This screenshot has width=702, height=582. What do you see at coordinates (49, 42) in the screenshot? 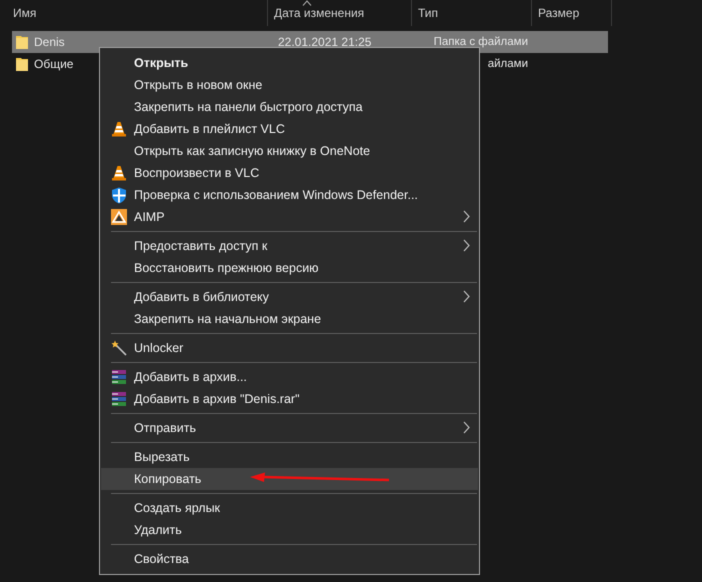
I see `file-name: Denis` at bounding box center [49, 42].